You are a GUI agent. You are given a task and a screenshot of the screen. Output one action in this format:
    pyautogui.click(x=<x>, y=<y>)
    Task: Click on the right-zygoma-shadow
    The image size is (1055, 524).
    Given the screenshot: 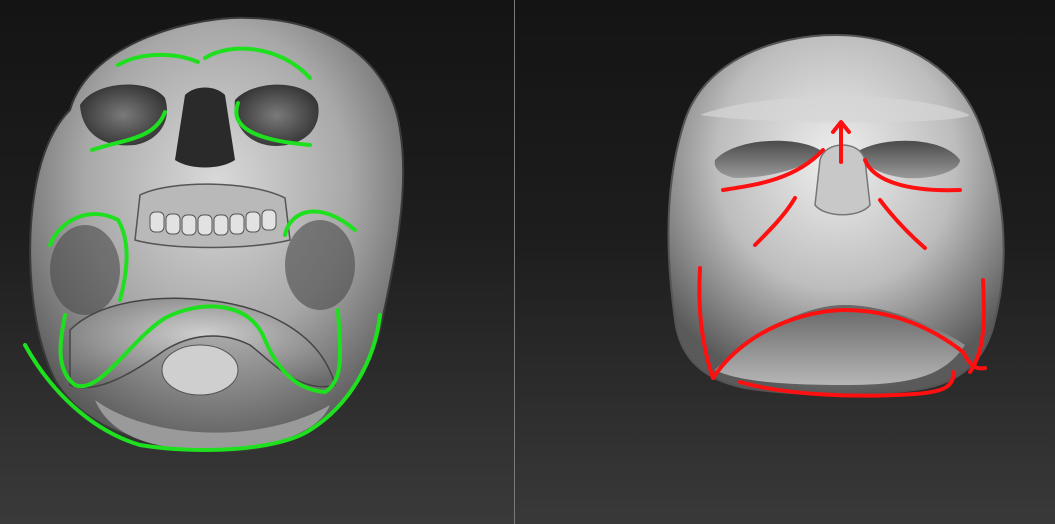 What is the action you would take?
    pyautogui.click(x=320, y=265)
    